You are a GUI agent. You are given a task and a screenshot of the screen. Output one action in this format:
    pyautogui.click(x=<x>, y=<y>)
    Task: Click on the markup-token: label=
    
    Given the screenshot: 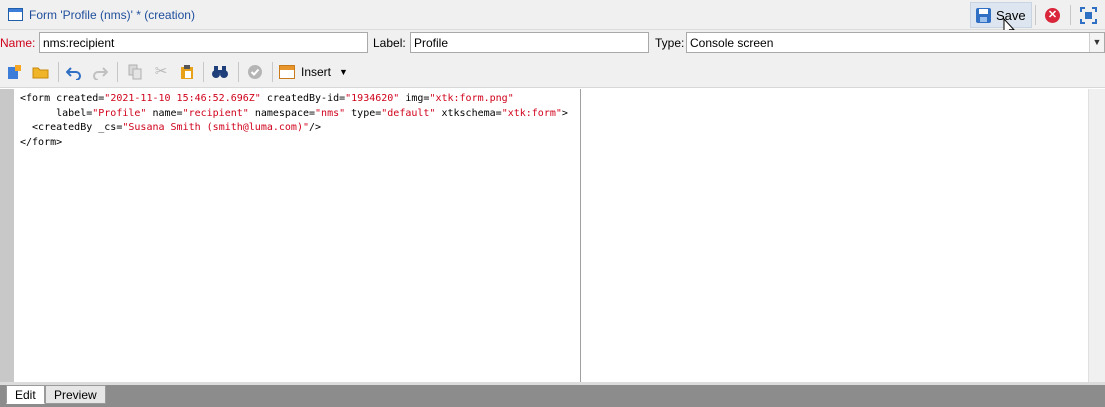 What is the action you would take?
    pyautogui.click(x=56, y=113)
    